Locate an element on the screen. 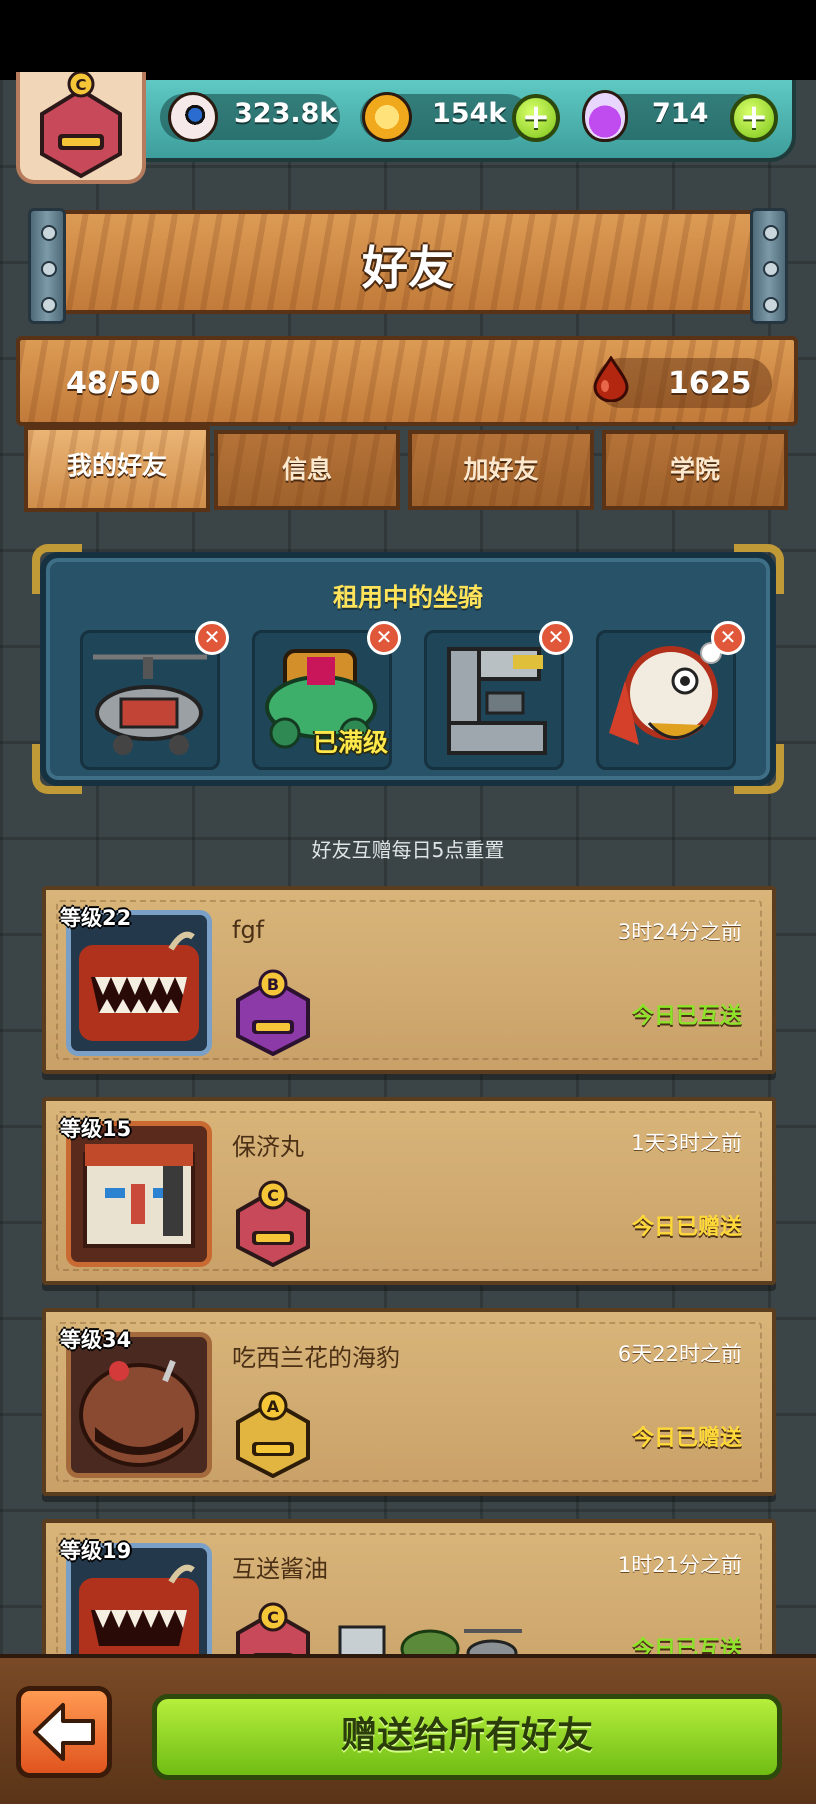 The height and width of the screenshot is (1804, 816). status-bar is located at coordinates (408, 40).